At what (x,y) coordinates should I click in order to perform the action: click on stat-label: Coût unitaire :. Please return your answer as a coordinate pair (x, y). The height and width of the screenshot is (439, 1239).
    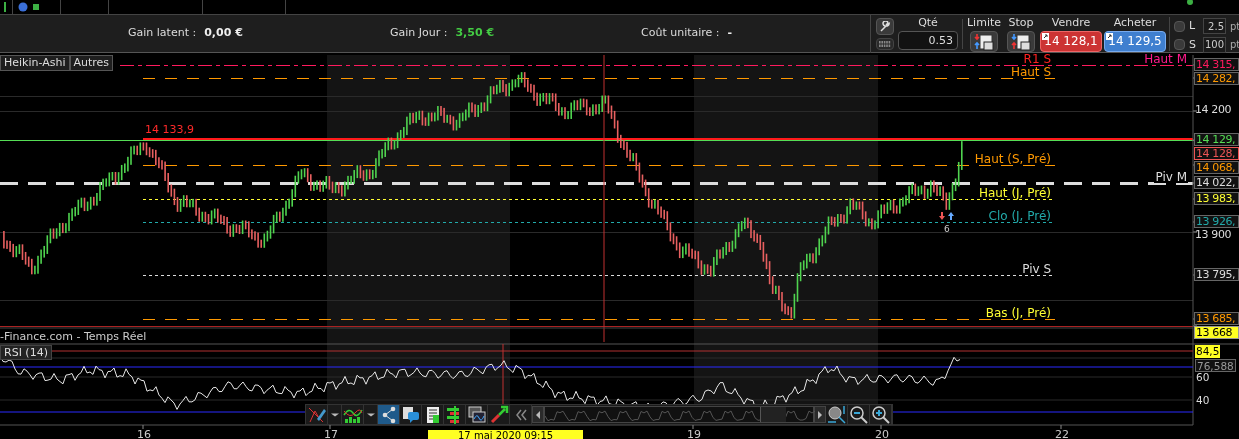
    Looking at the image, I should click on (680, 33).